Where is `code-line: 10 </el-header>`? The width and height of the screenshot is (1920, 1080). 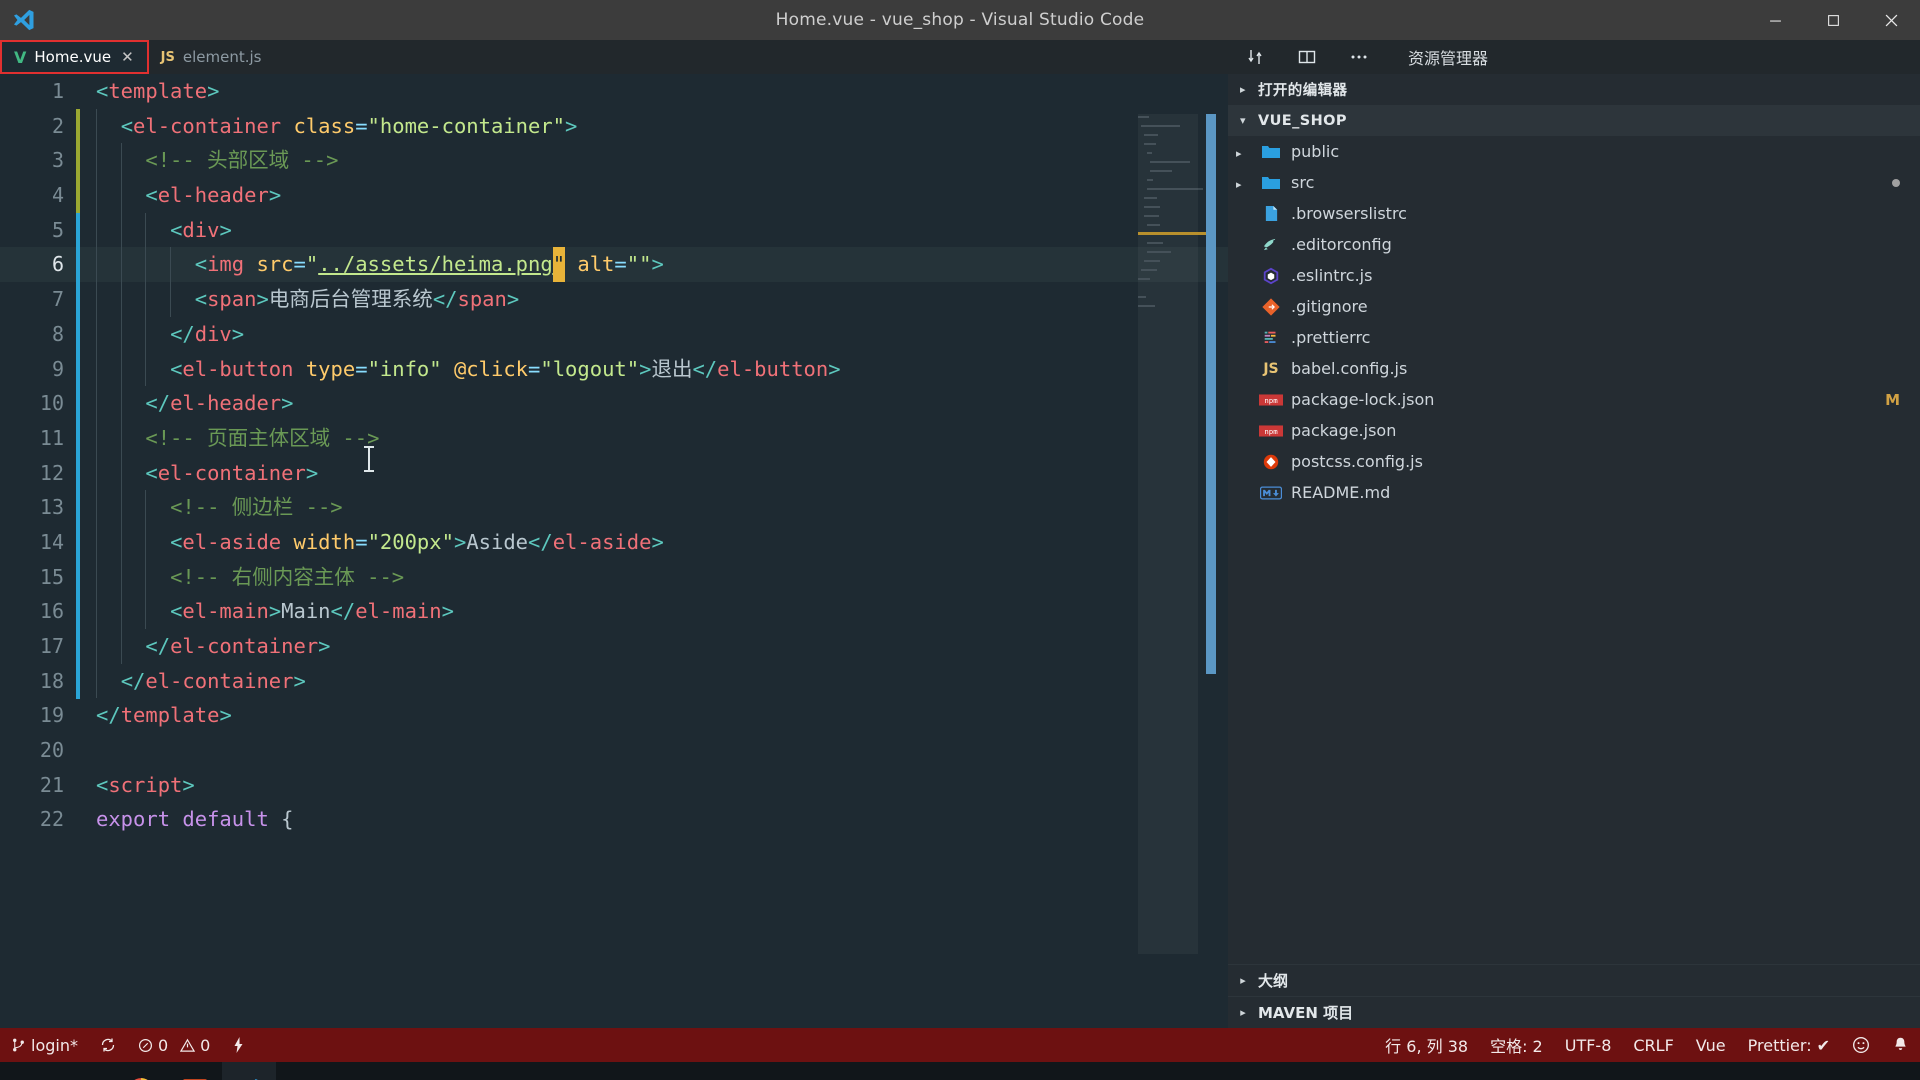
code-line: 10 </el-header> is located at coordinates (614, 403).